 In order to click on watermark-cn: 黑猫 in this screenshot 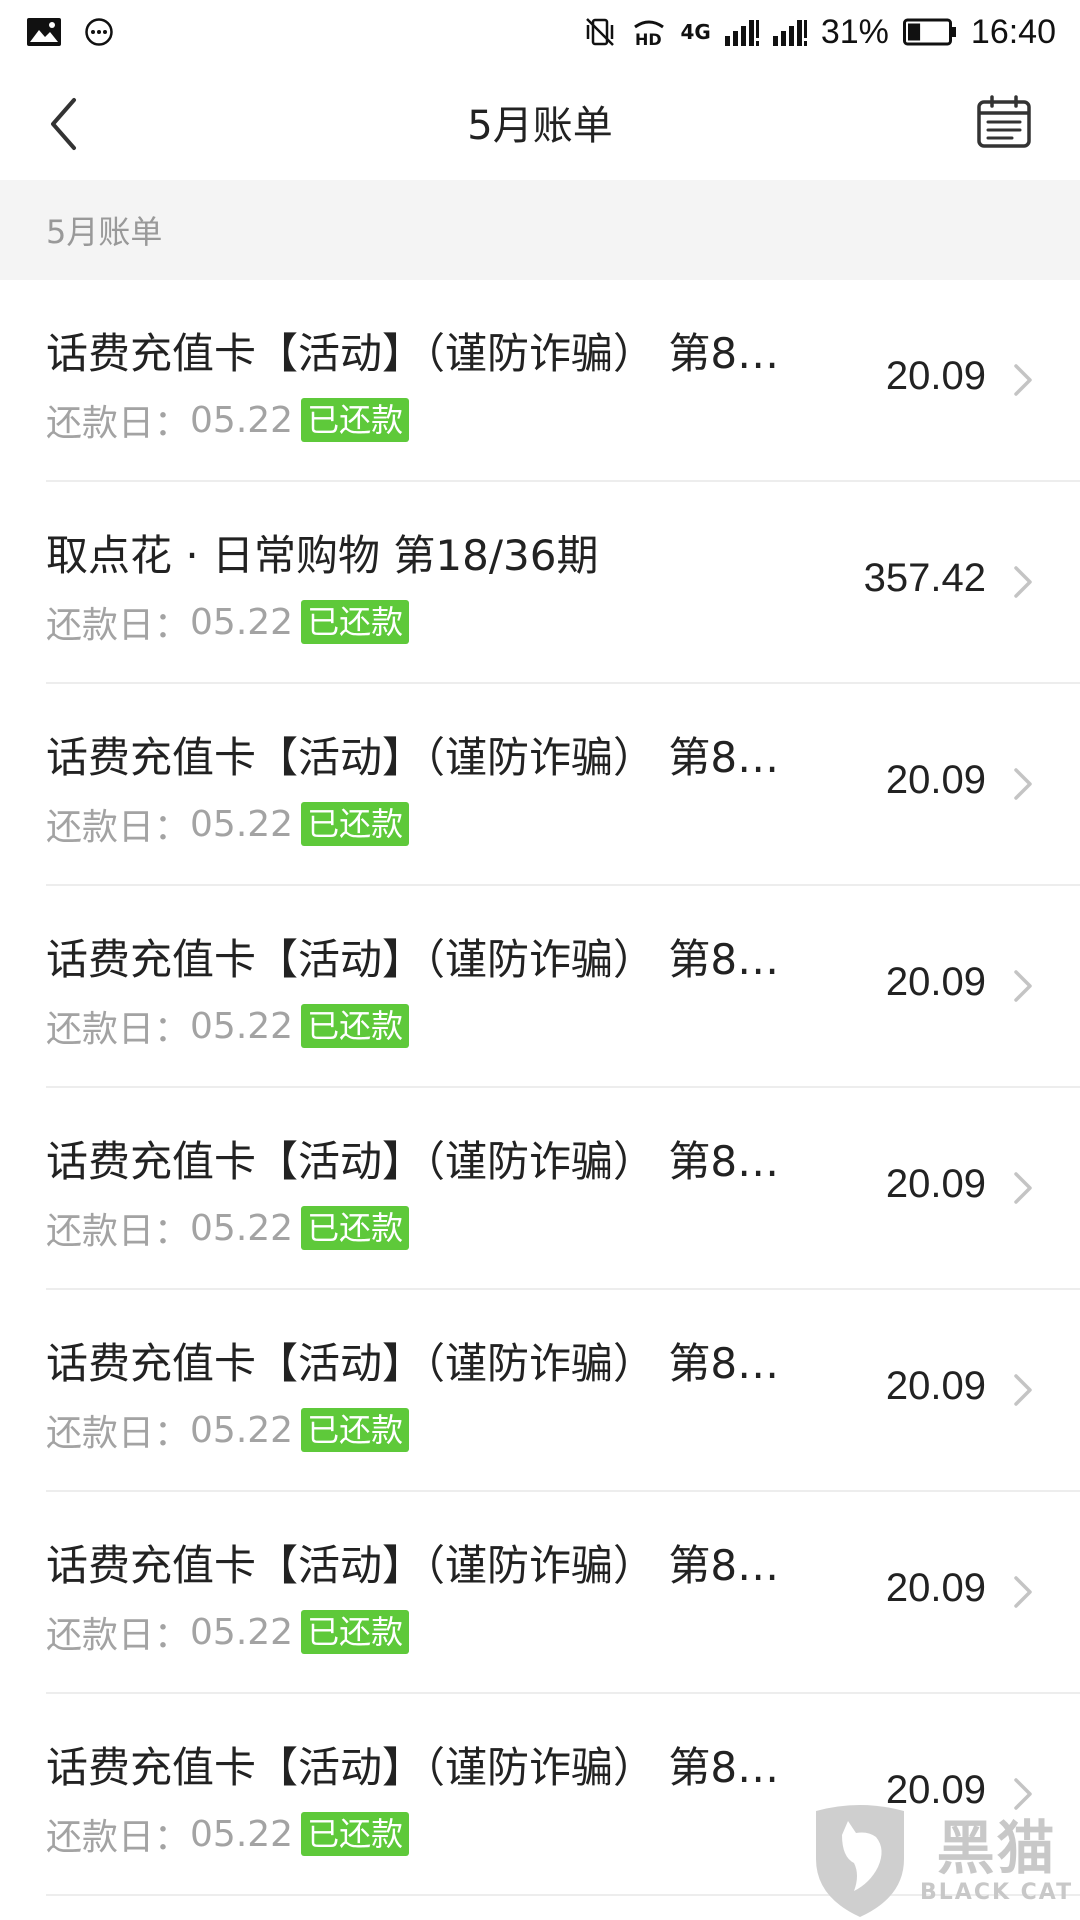, I will do `click(996, 1847)`.